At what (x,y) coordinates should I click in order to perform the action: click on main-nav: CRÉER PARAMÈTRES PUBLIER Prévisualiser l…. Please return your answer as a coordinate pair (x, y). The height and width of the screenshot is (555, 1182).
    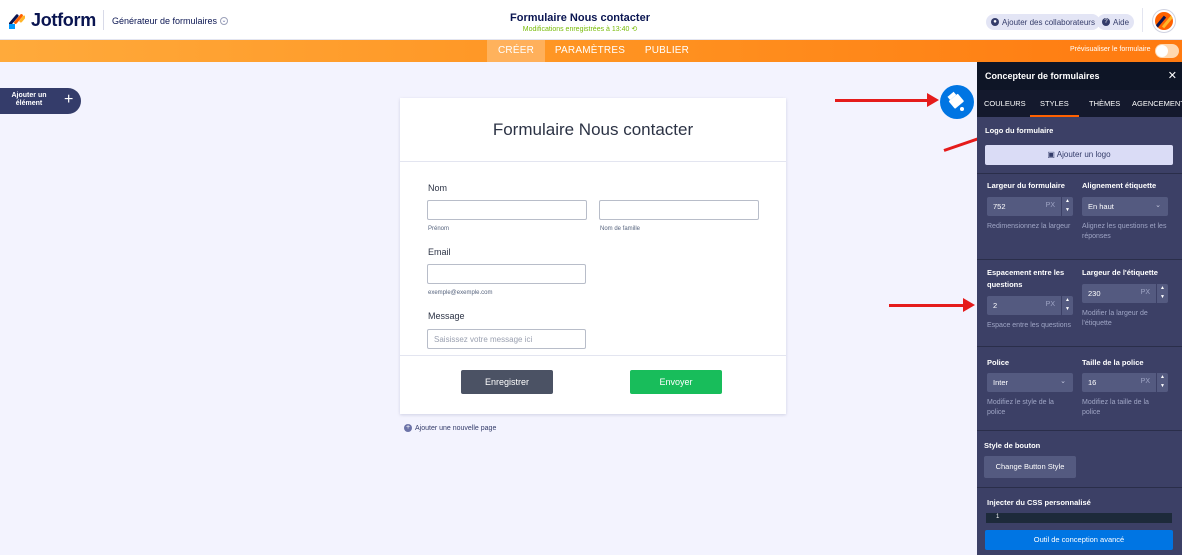
    Looking at the image, I should click on (591, 51).